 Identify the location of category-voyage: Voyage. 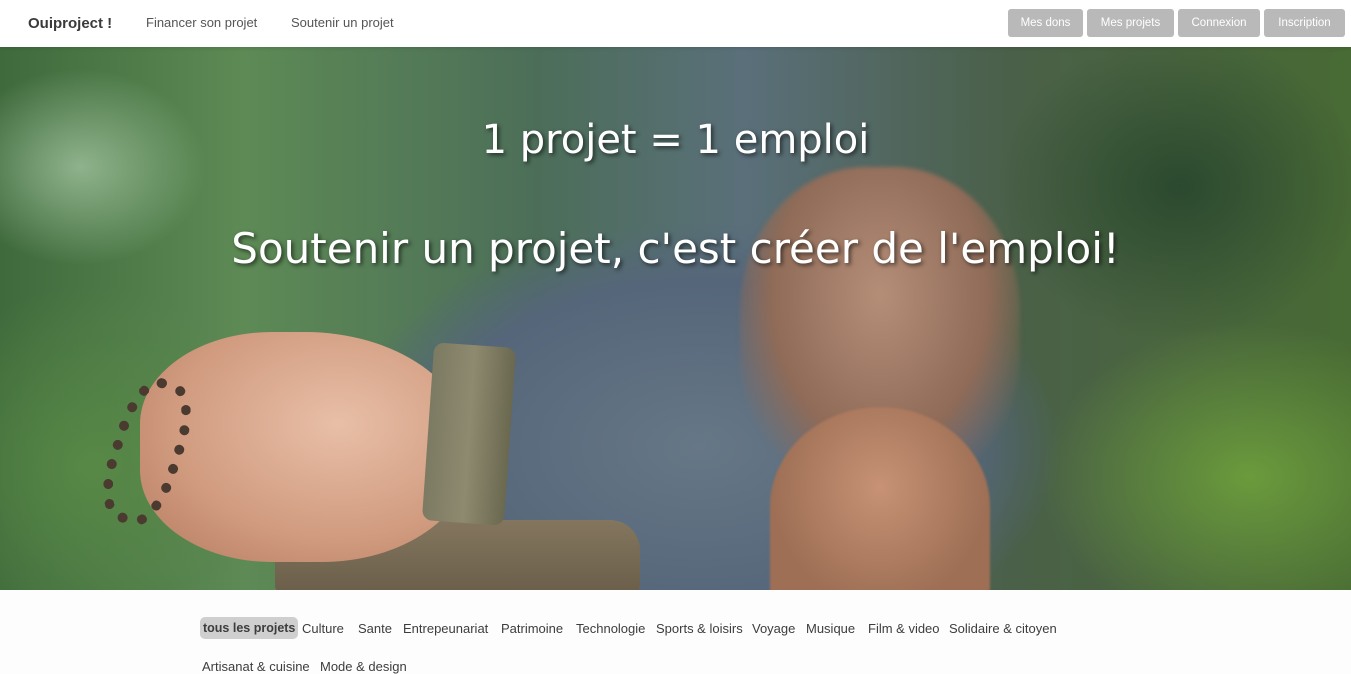
(773, 628).